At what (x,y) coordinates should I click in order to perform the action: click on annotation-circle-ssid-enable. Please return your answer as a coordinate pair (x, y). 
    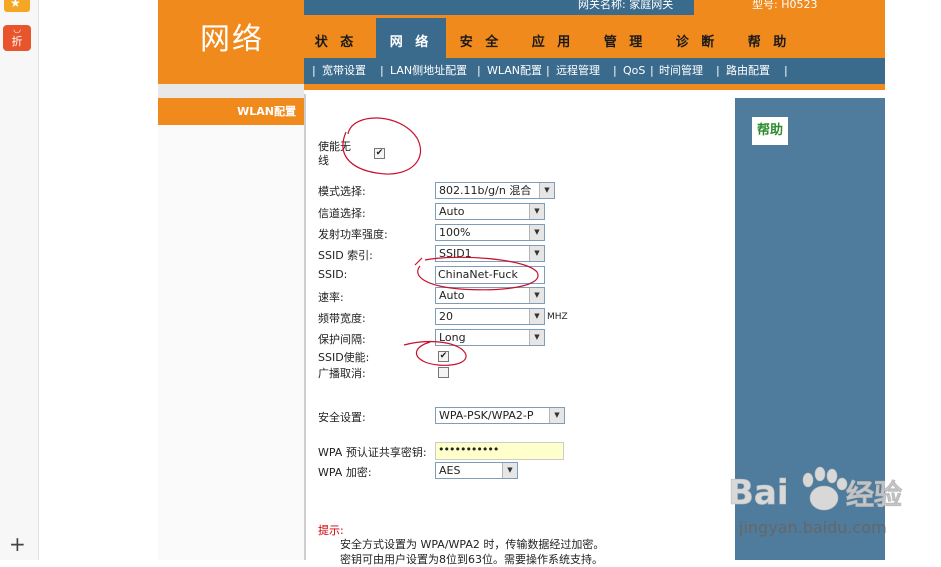
    Looking at the image, I should click on (435, 353).